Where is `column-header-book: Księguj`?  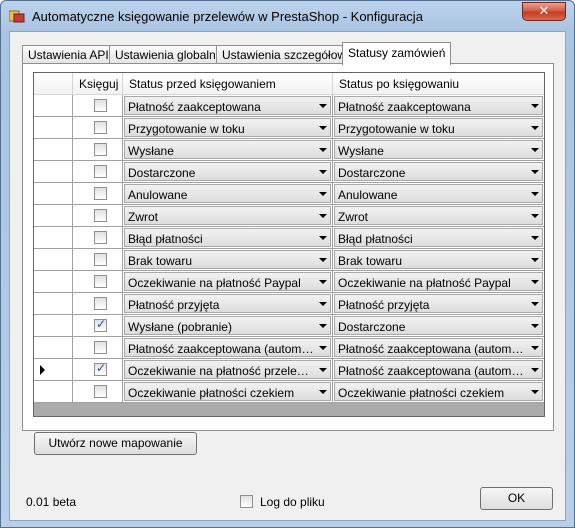
column-header-book: Księguj is located at coordinates (98, 84).